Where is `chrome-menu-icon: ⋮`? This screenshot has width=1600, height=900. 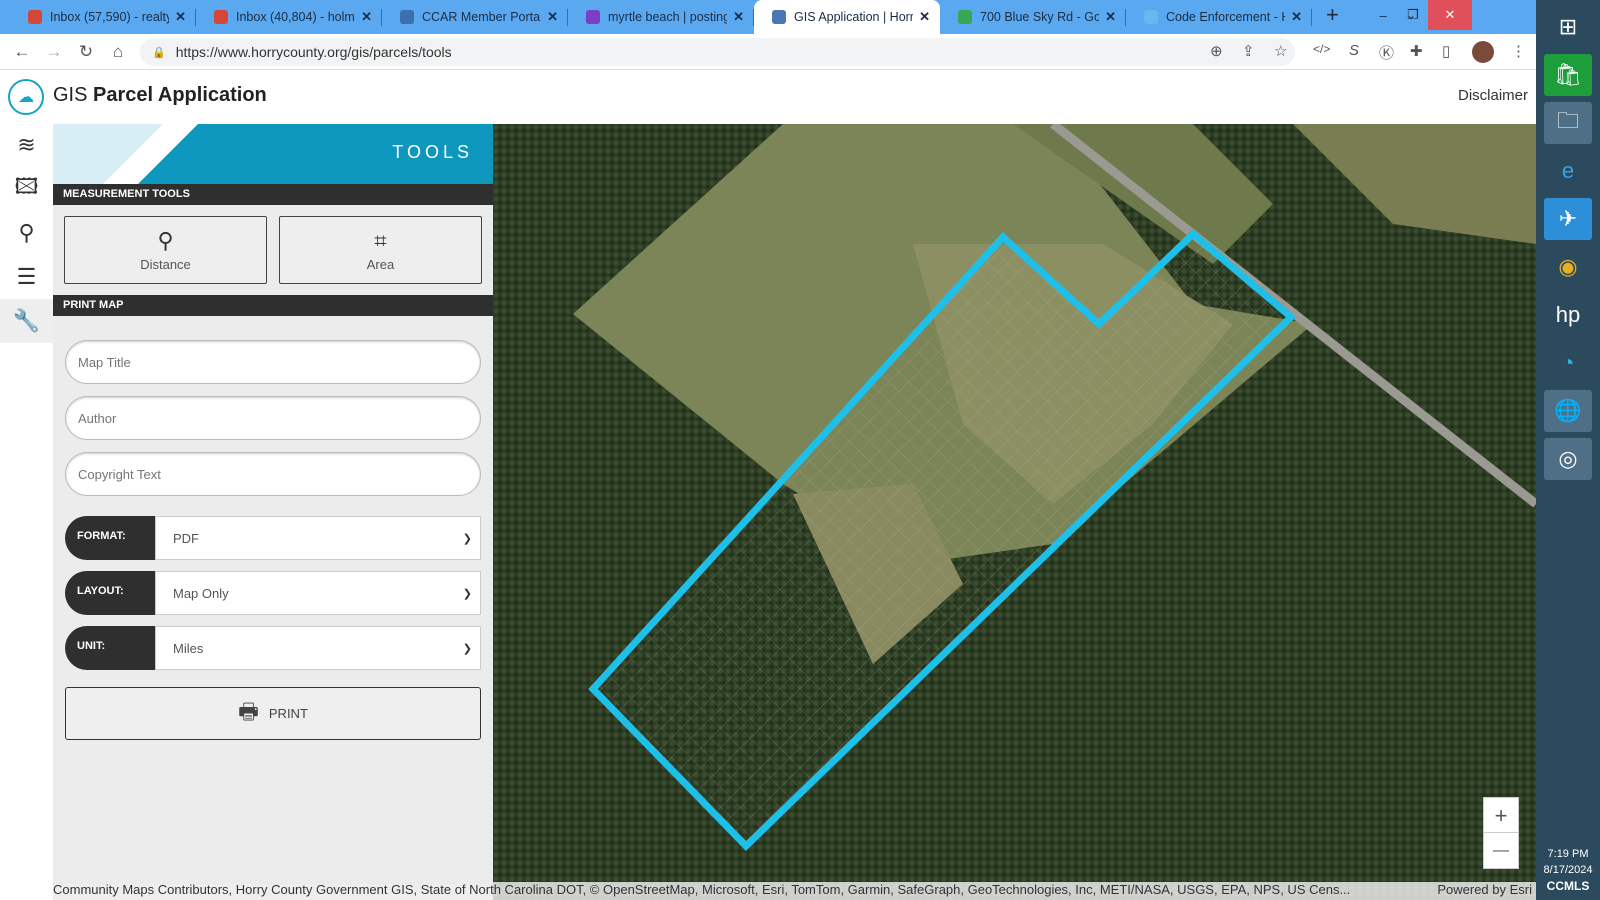
chrome-menu-icon: ⋮ is located at coordinates (1518, 51).